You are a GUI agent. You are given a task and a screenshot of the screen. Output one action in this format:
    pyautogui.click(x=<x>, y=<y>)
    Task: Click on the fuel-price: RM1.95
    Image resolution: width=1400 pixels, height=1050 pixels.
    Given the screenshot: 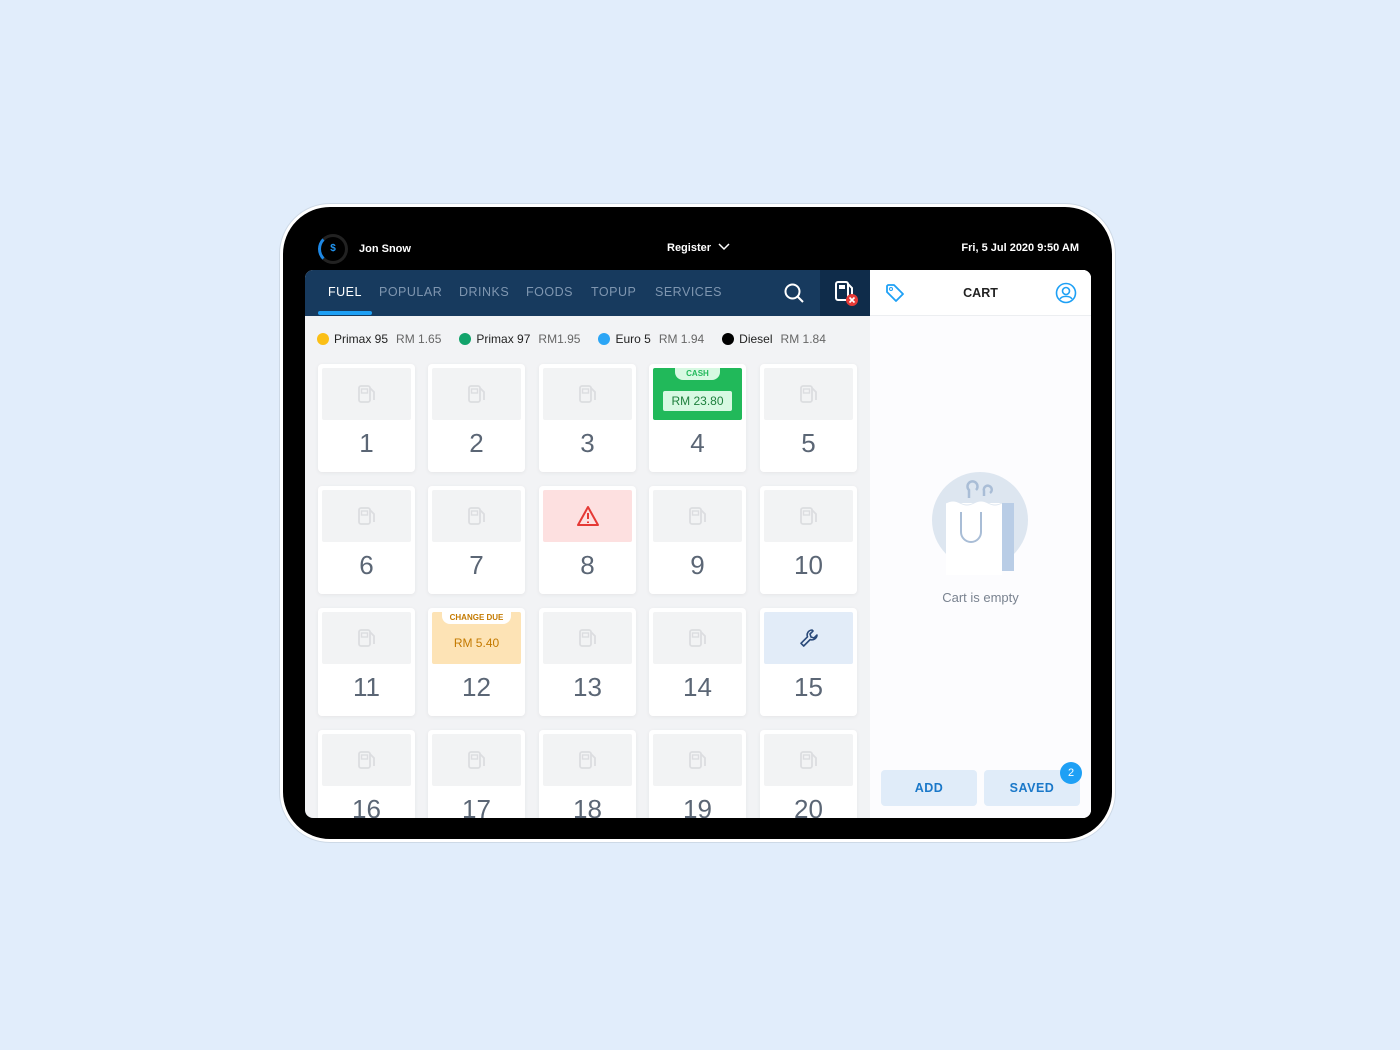 What is the action you would take?
    pyautogui.click(x=559, y=339)
    